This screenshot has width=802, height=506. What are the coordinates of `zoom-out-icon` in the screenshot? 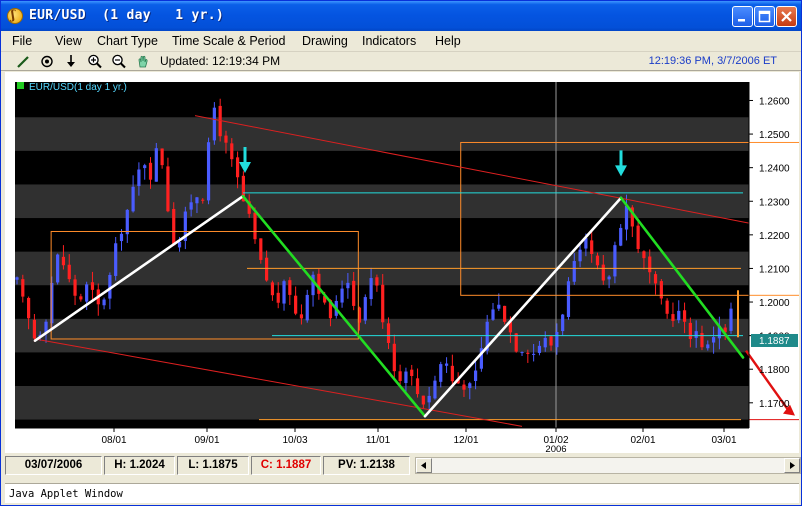 It's located at (119, 61).